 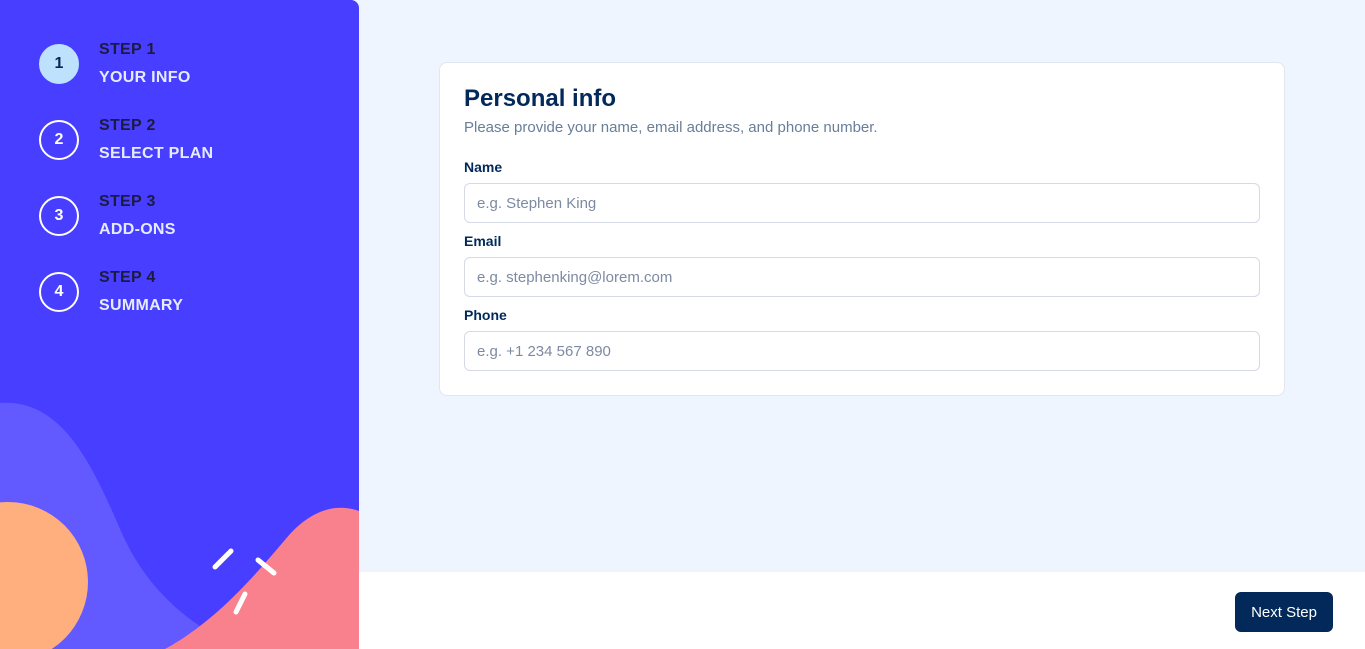 What do you see at coordinates (137, 229) in the screenshot?
I see `step-title-3: ADD-ONS` at bounding box center [137, 229].